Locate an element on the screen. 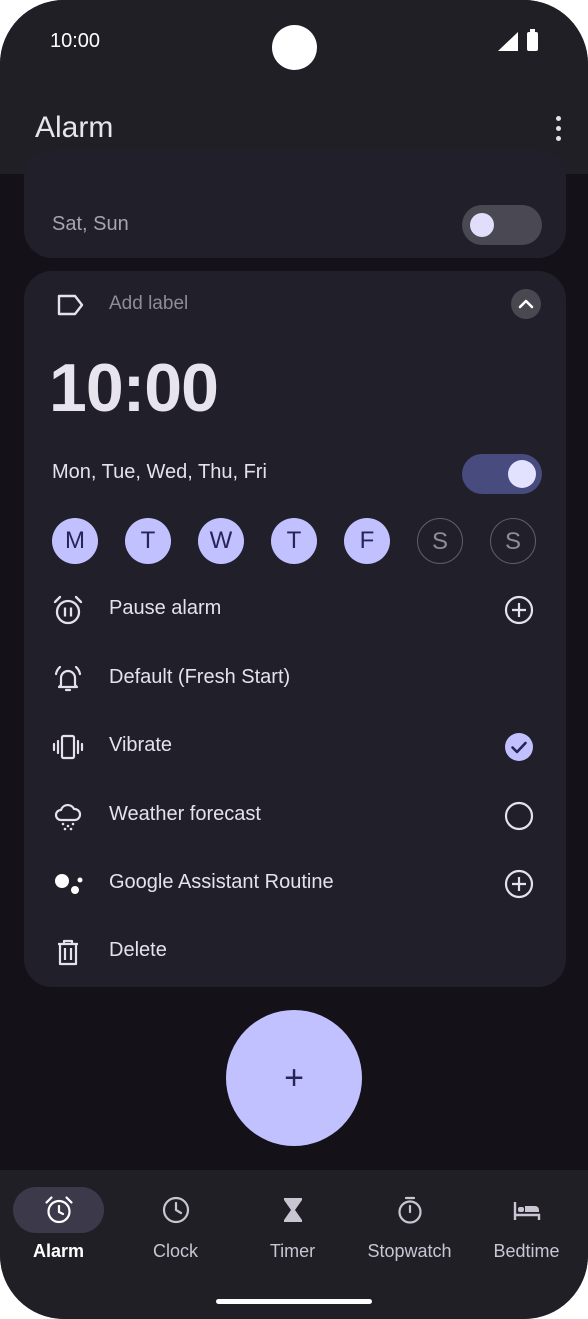  clock-icon is located at coordinates (176, 1210).